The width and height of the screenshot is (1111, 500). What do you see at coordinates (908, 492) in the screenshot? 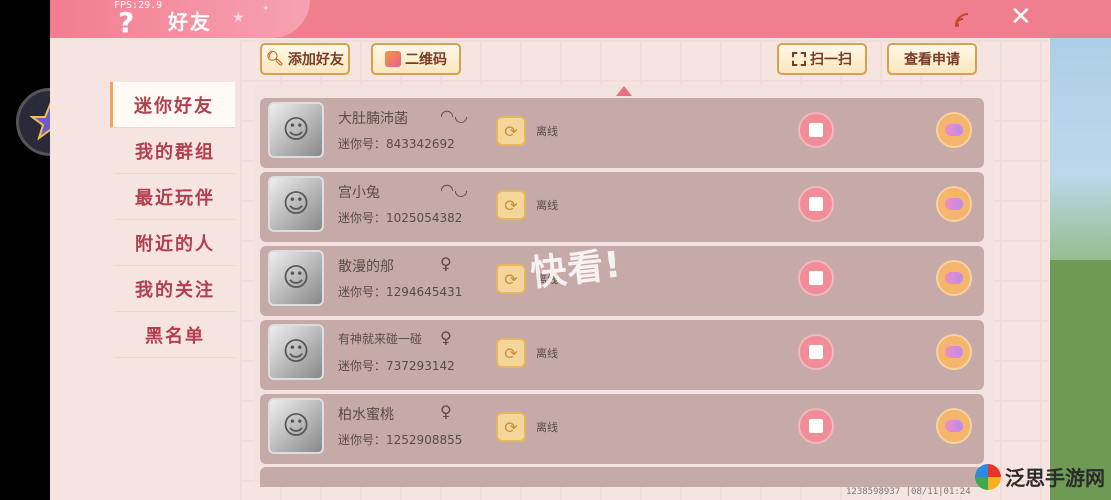
I see `footer-info: 1238598937 |08/11|01:24` at bounding box center [908, 492].